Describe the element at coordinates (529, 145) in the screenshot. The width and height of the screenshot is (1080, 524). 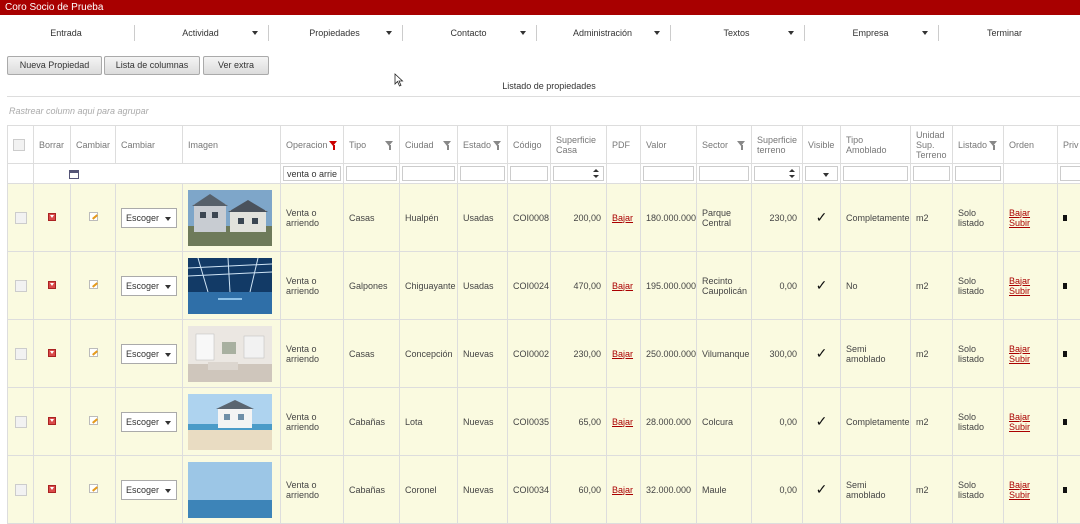
I see `header-codigo: Código` at that location.